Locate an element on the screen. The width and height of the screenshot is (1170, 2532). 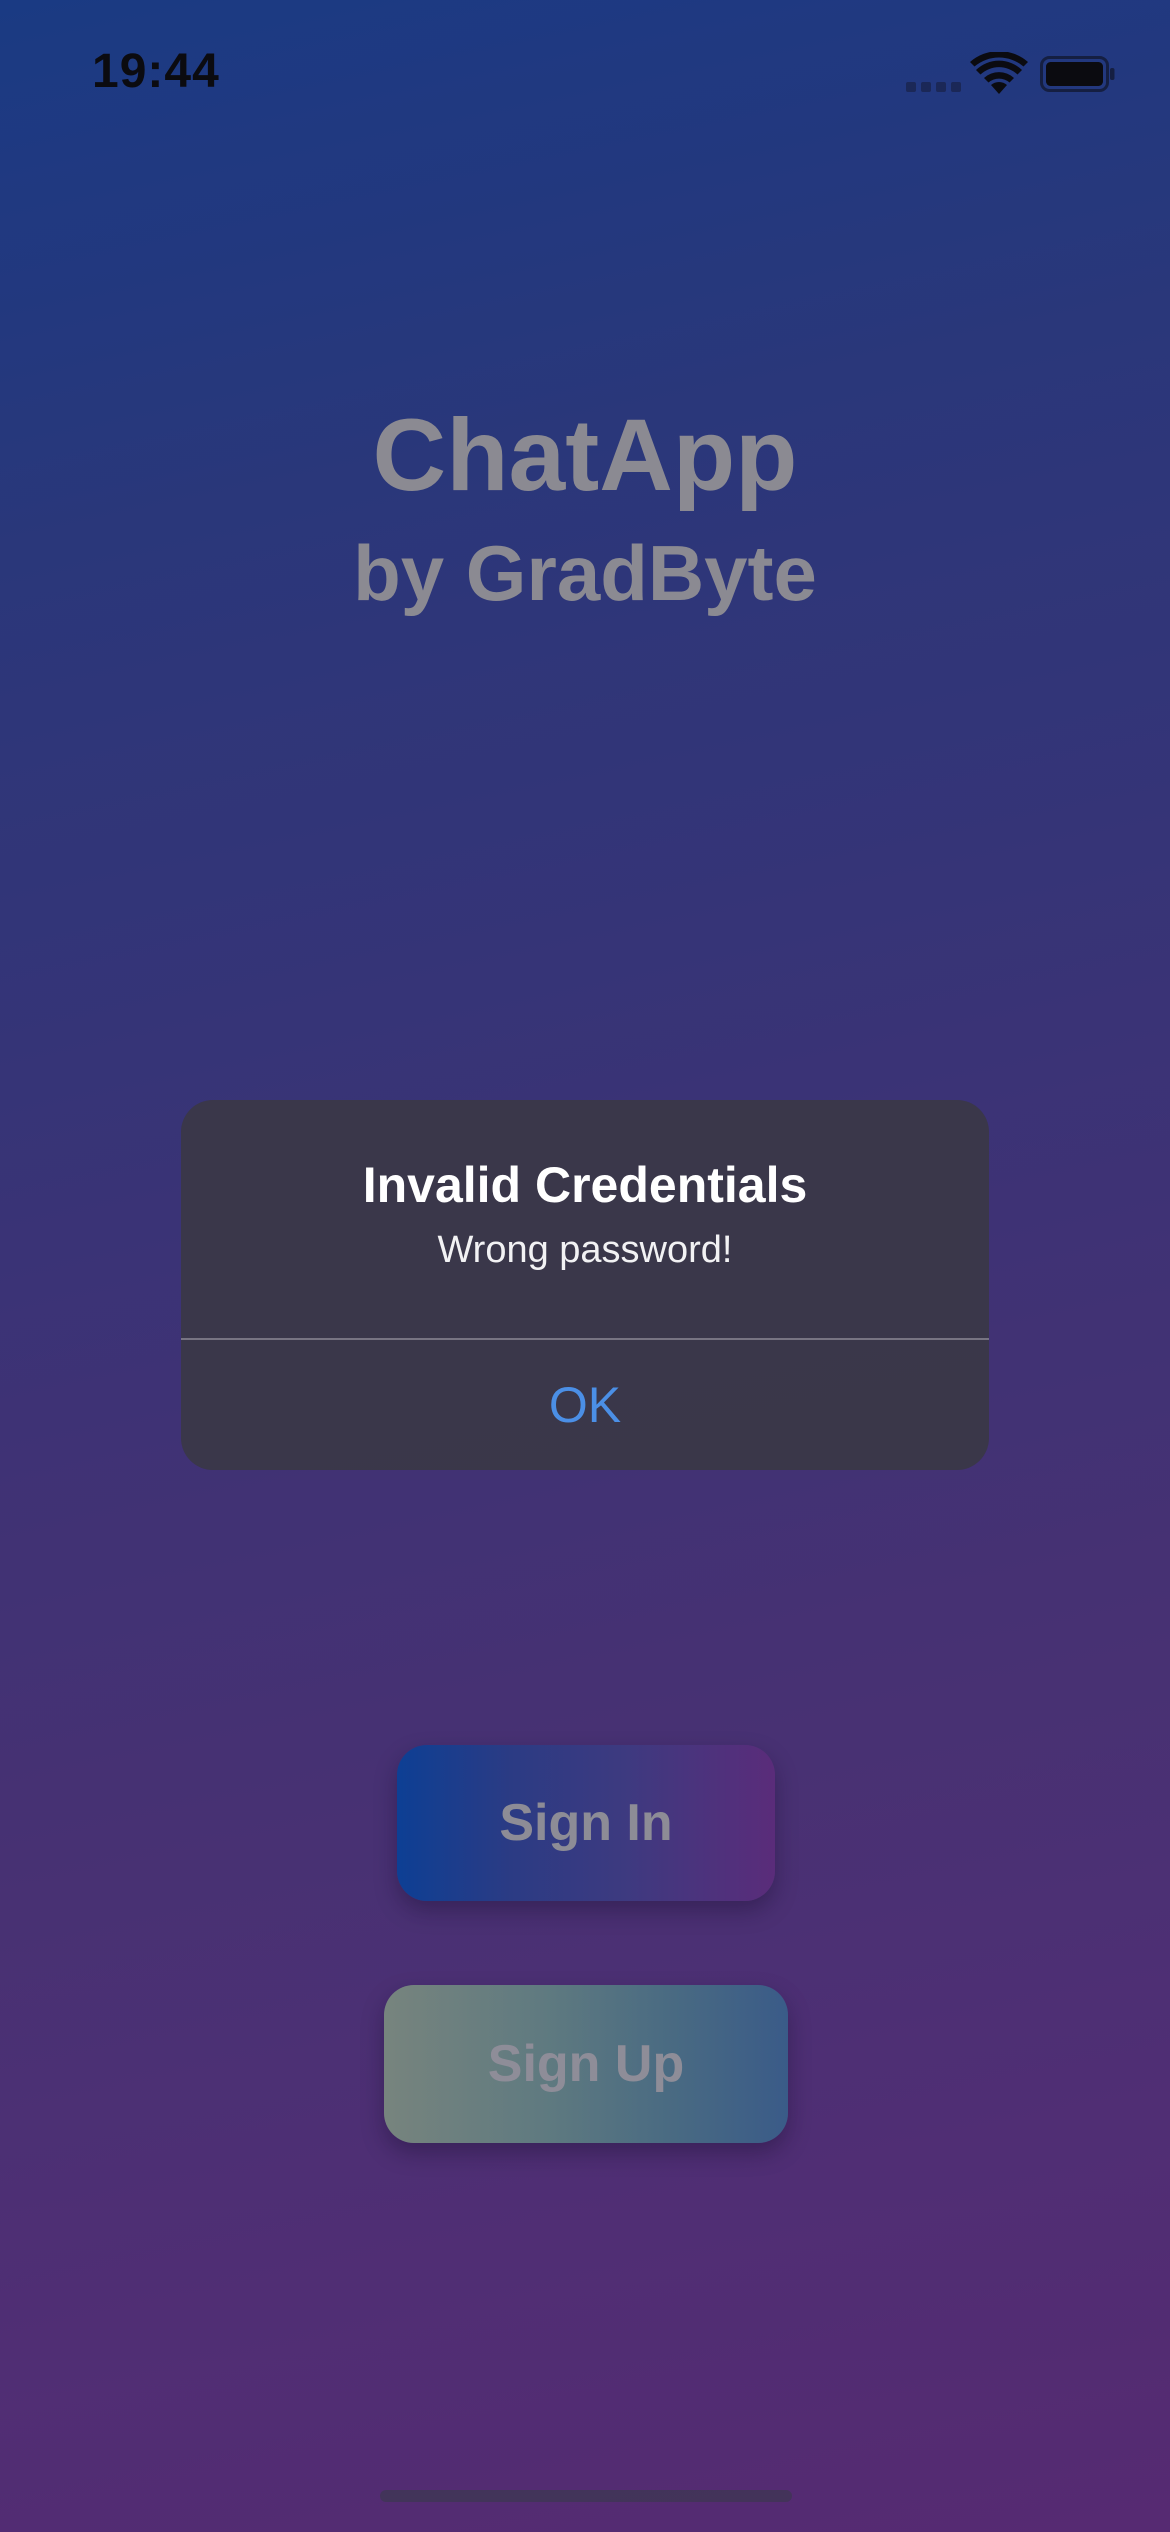
sign-in-button: Sign In is located at coordinates (586, 1823).